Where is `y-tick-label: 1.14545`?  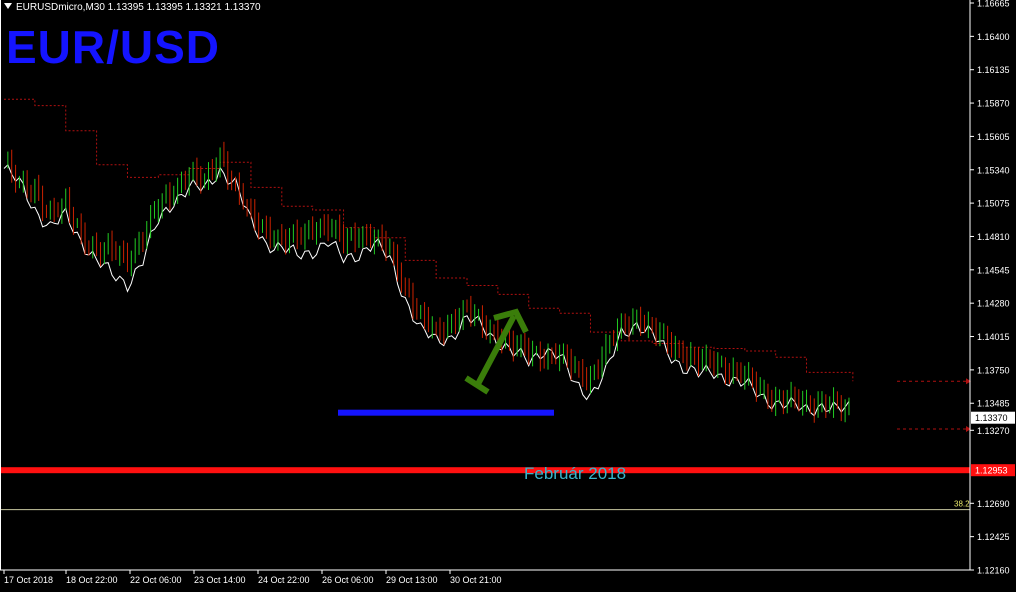
y-tick-label: 1.14545 is located at coordinates (993, 270).